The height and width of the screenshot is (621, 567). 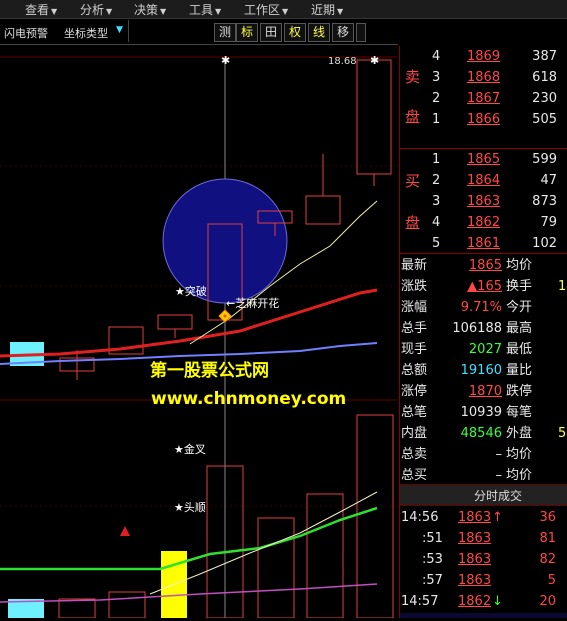 I want to click on line-button: 线, so click(x=319, y=32).